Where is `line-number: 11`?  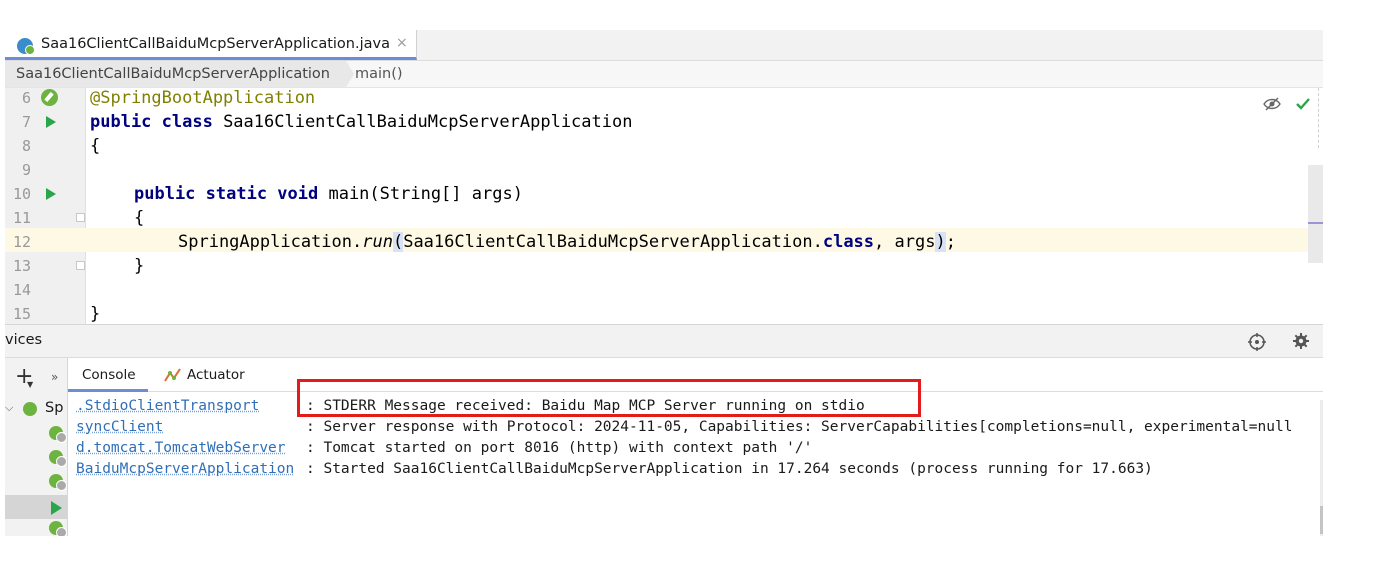 line-number: 11 is located at coordinates (21, 218).